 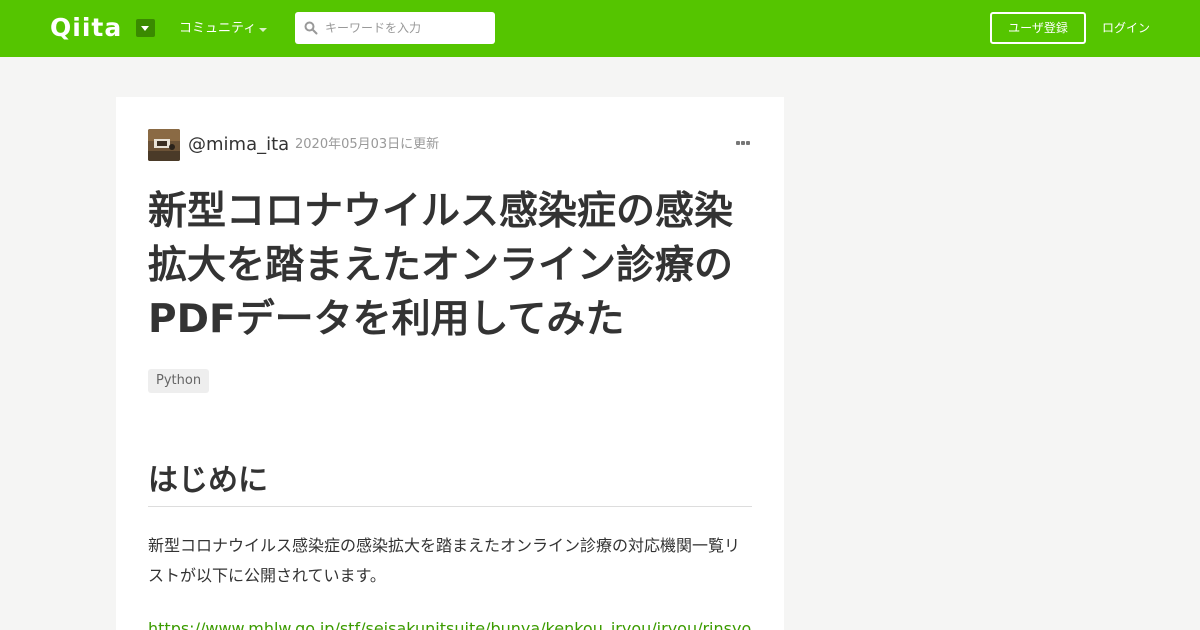 What do you see at coordinates (238, 145) in the screenshot?
I see `author-name: @mima_ita` at bounding box center [238, 145].